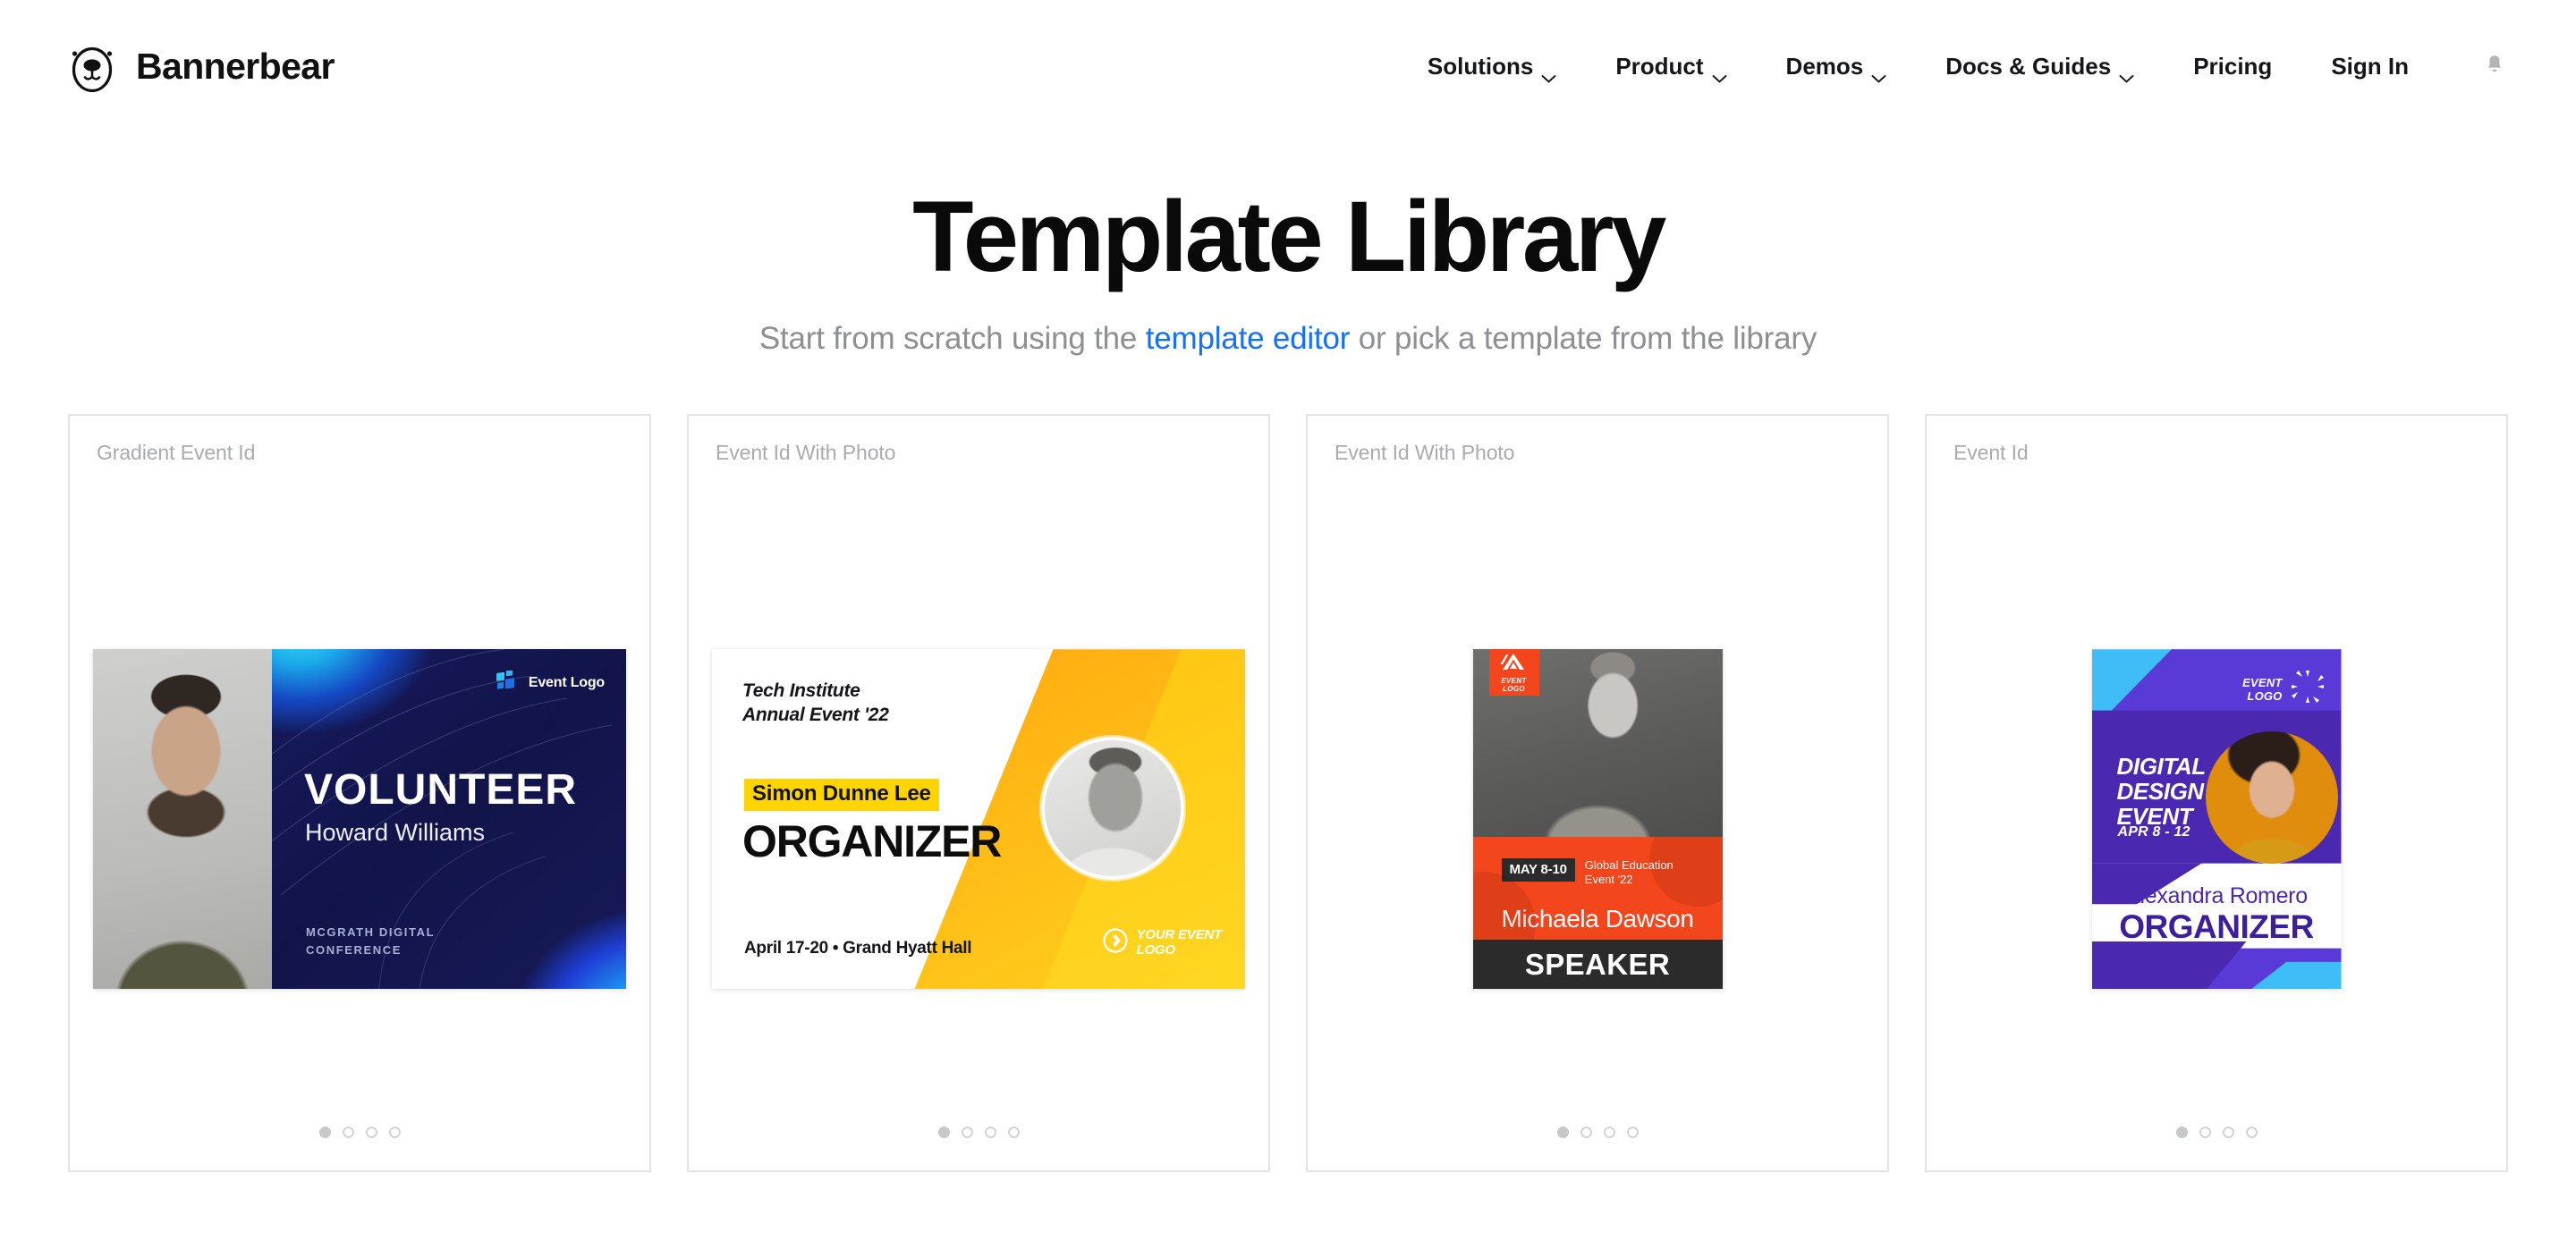 The image size is (2576, 1241). What do you see at coordinates (2028, 66) in the screenshot?
I see `nav-label-docs-guides: Docs & Guides` at bounding box center [2028, 66].